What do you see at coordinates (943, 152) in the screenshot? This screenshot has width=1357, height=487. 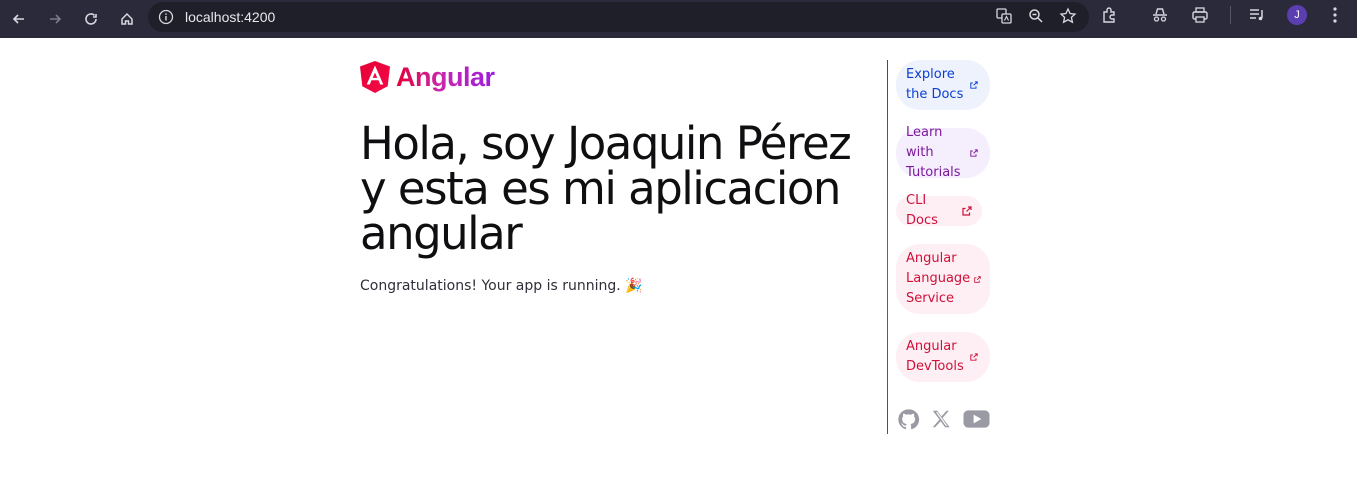 I see `learn-tutorials-link: Learn with Tutorials` at bounding box center [943, 152].